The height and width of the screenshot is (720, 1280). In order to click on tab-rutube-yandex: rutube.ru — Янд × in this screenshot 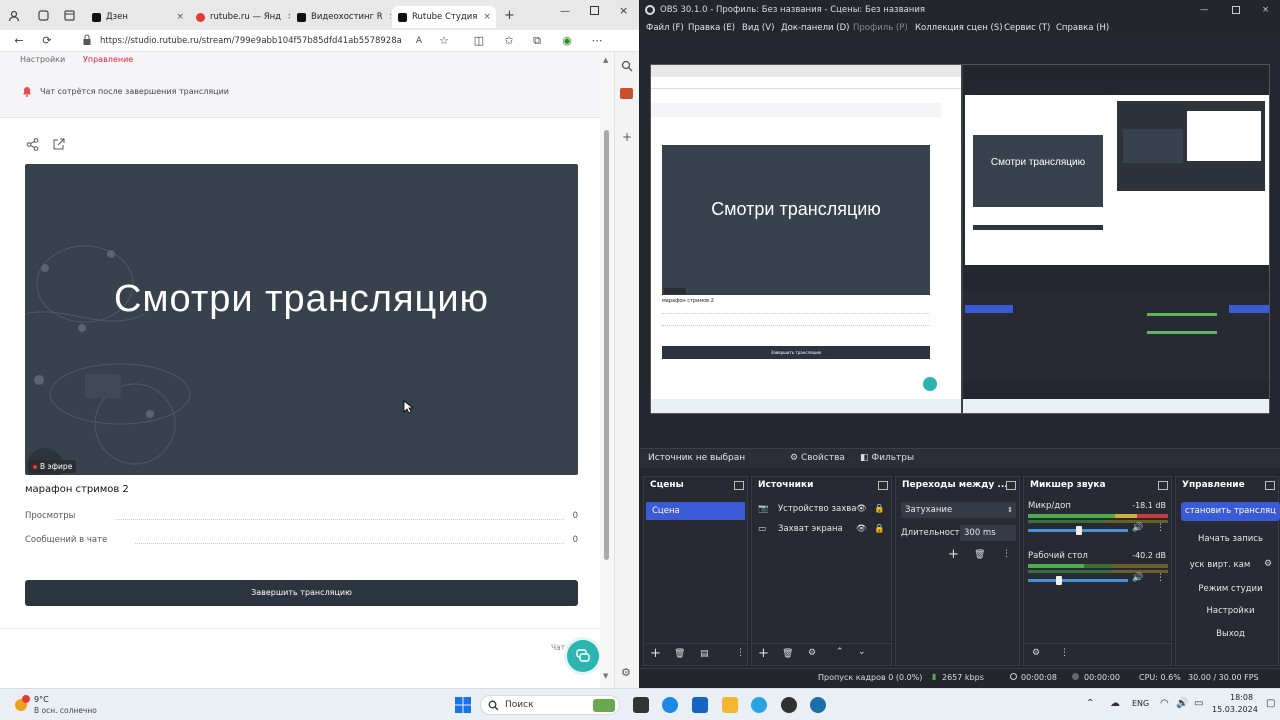, I will do `click(240, 17)`.